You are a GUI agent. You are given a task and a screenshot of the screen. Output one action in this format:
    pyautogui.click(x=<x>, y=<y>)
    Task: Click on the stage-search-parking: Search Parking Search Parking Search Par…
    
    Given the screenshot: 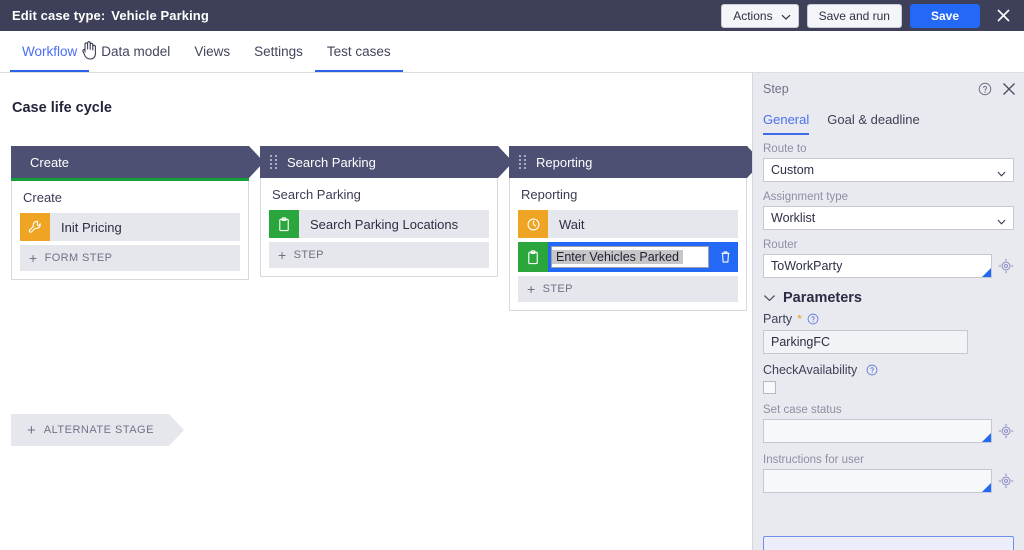 What is the action you would take?
    pyautogui.click(x=386, y=211)
    